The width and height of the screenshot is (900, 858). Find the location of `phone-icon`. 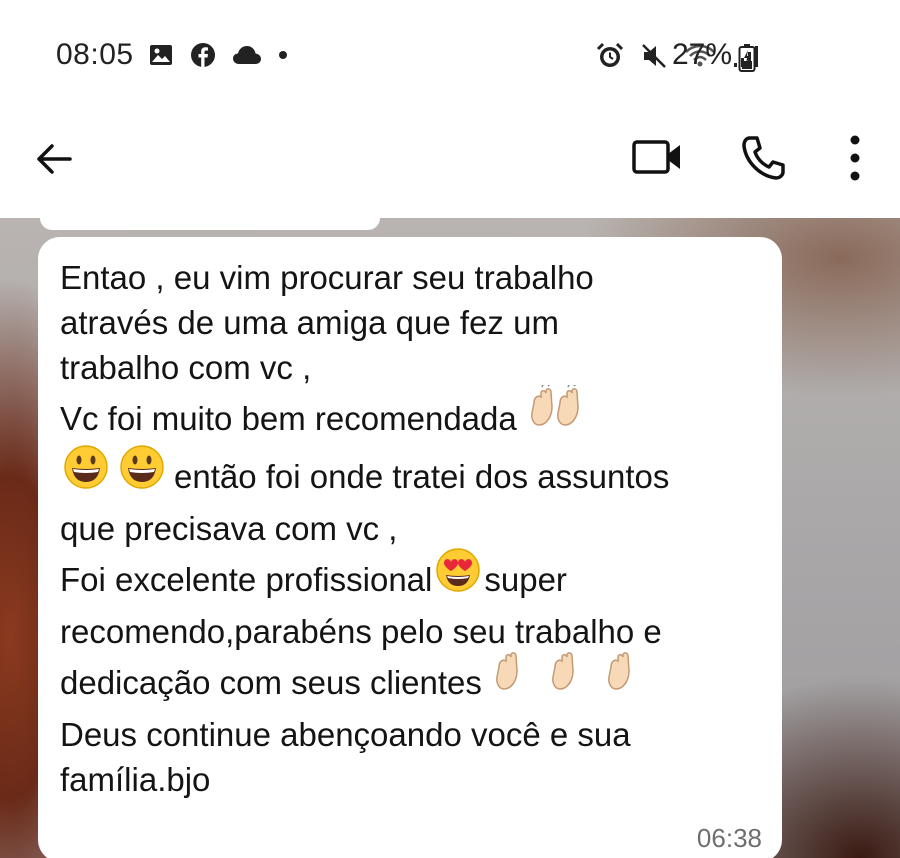

phone-icon is located at coordinates (763, 158).